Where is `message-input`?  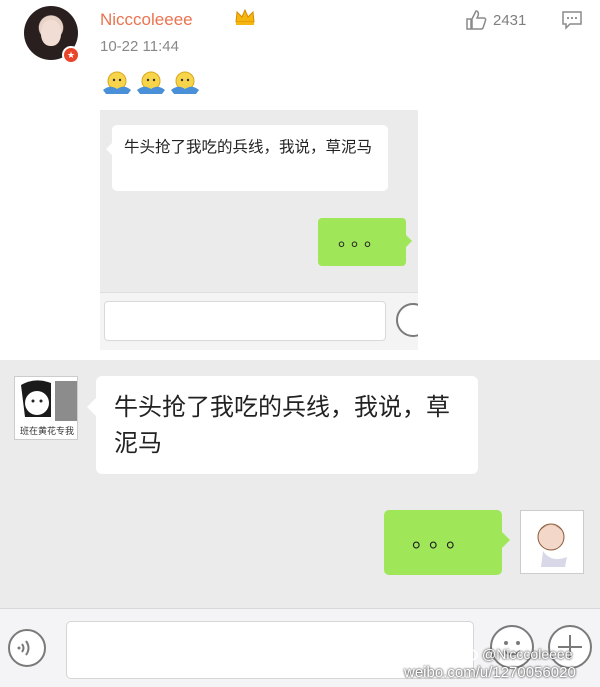
message-input is located at coordinates (245, 321).